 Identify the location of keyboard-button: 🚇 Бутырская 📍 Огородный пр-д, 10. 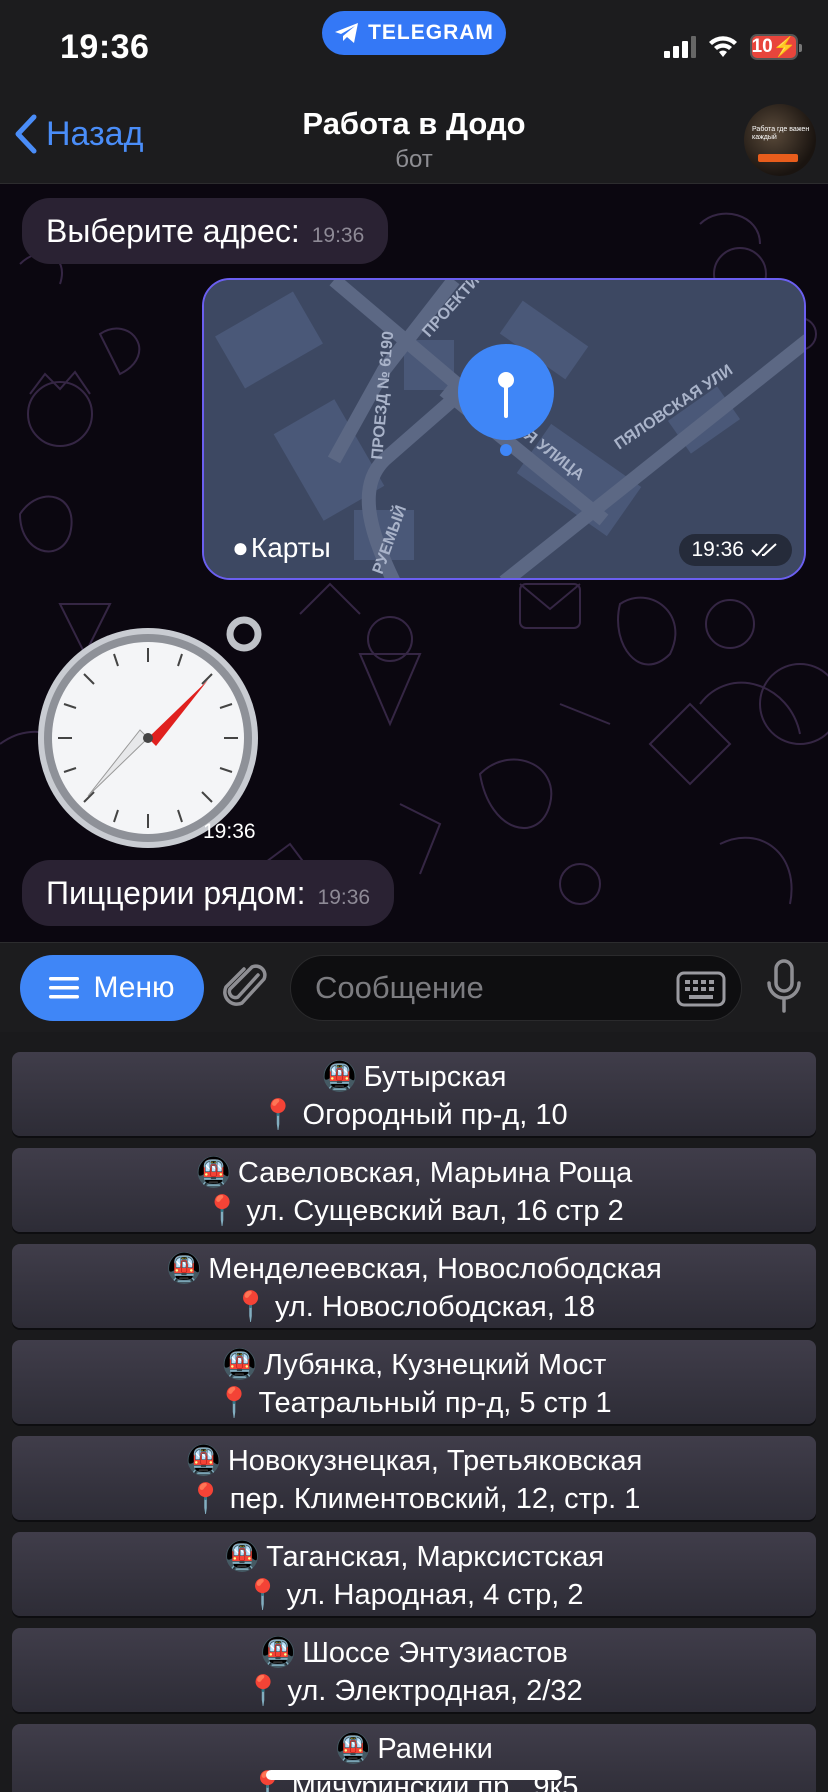
(414, 1094).